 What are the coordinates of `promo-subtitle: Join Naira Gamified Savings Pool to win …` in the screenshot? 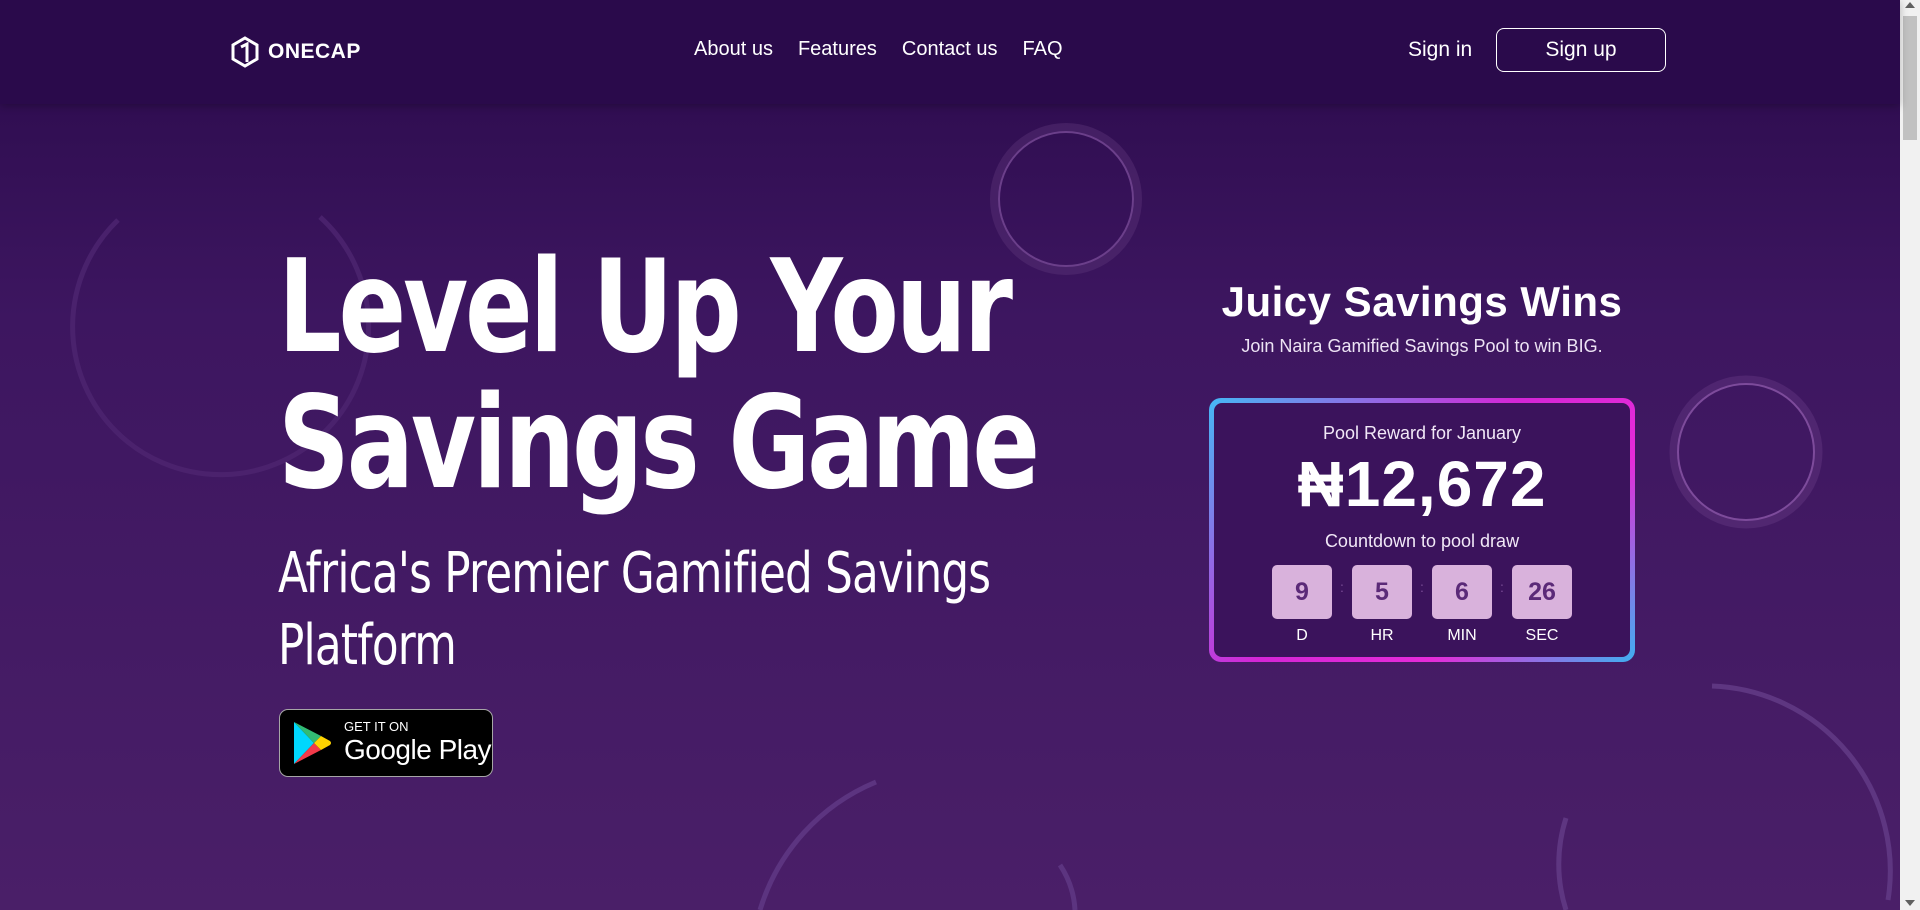 It's located at (1422, 346).